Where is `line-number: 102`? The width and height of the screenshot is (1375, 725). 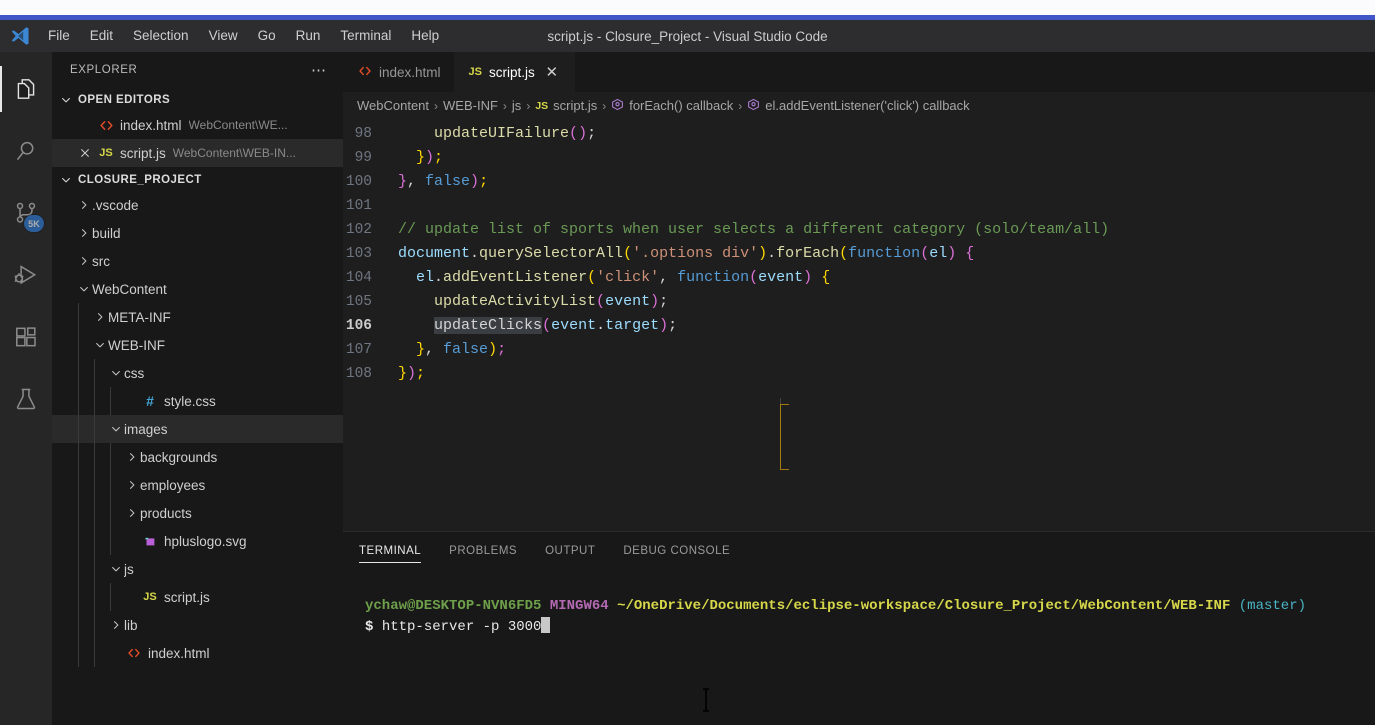 line-number: 102 is located at coordinates (358, 230).